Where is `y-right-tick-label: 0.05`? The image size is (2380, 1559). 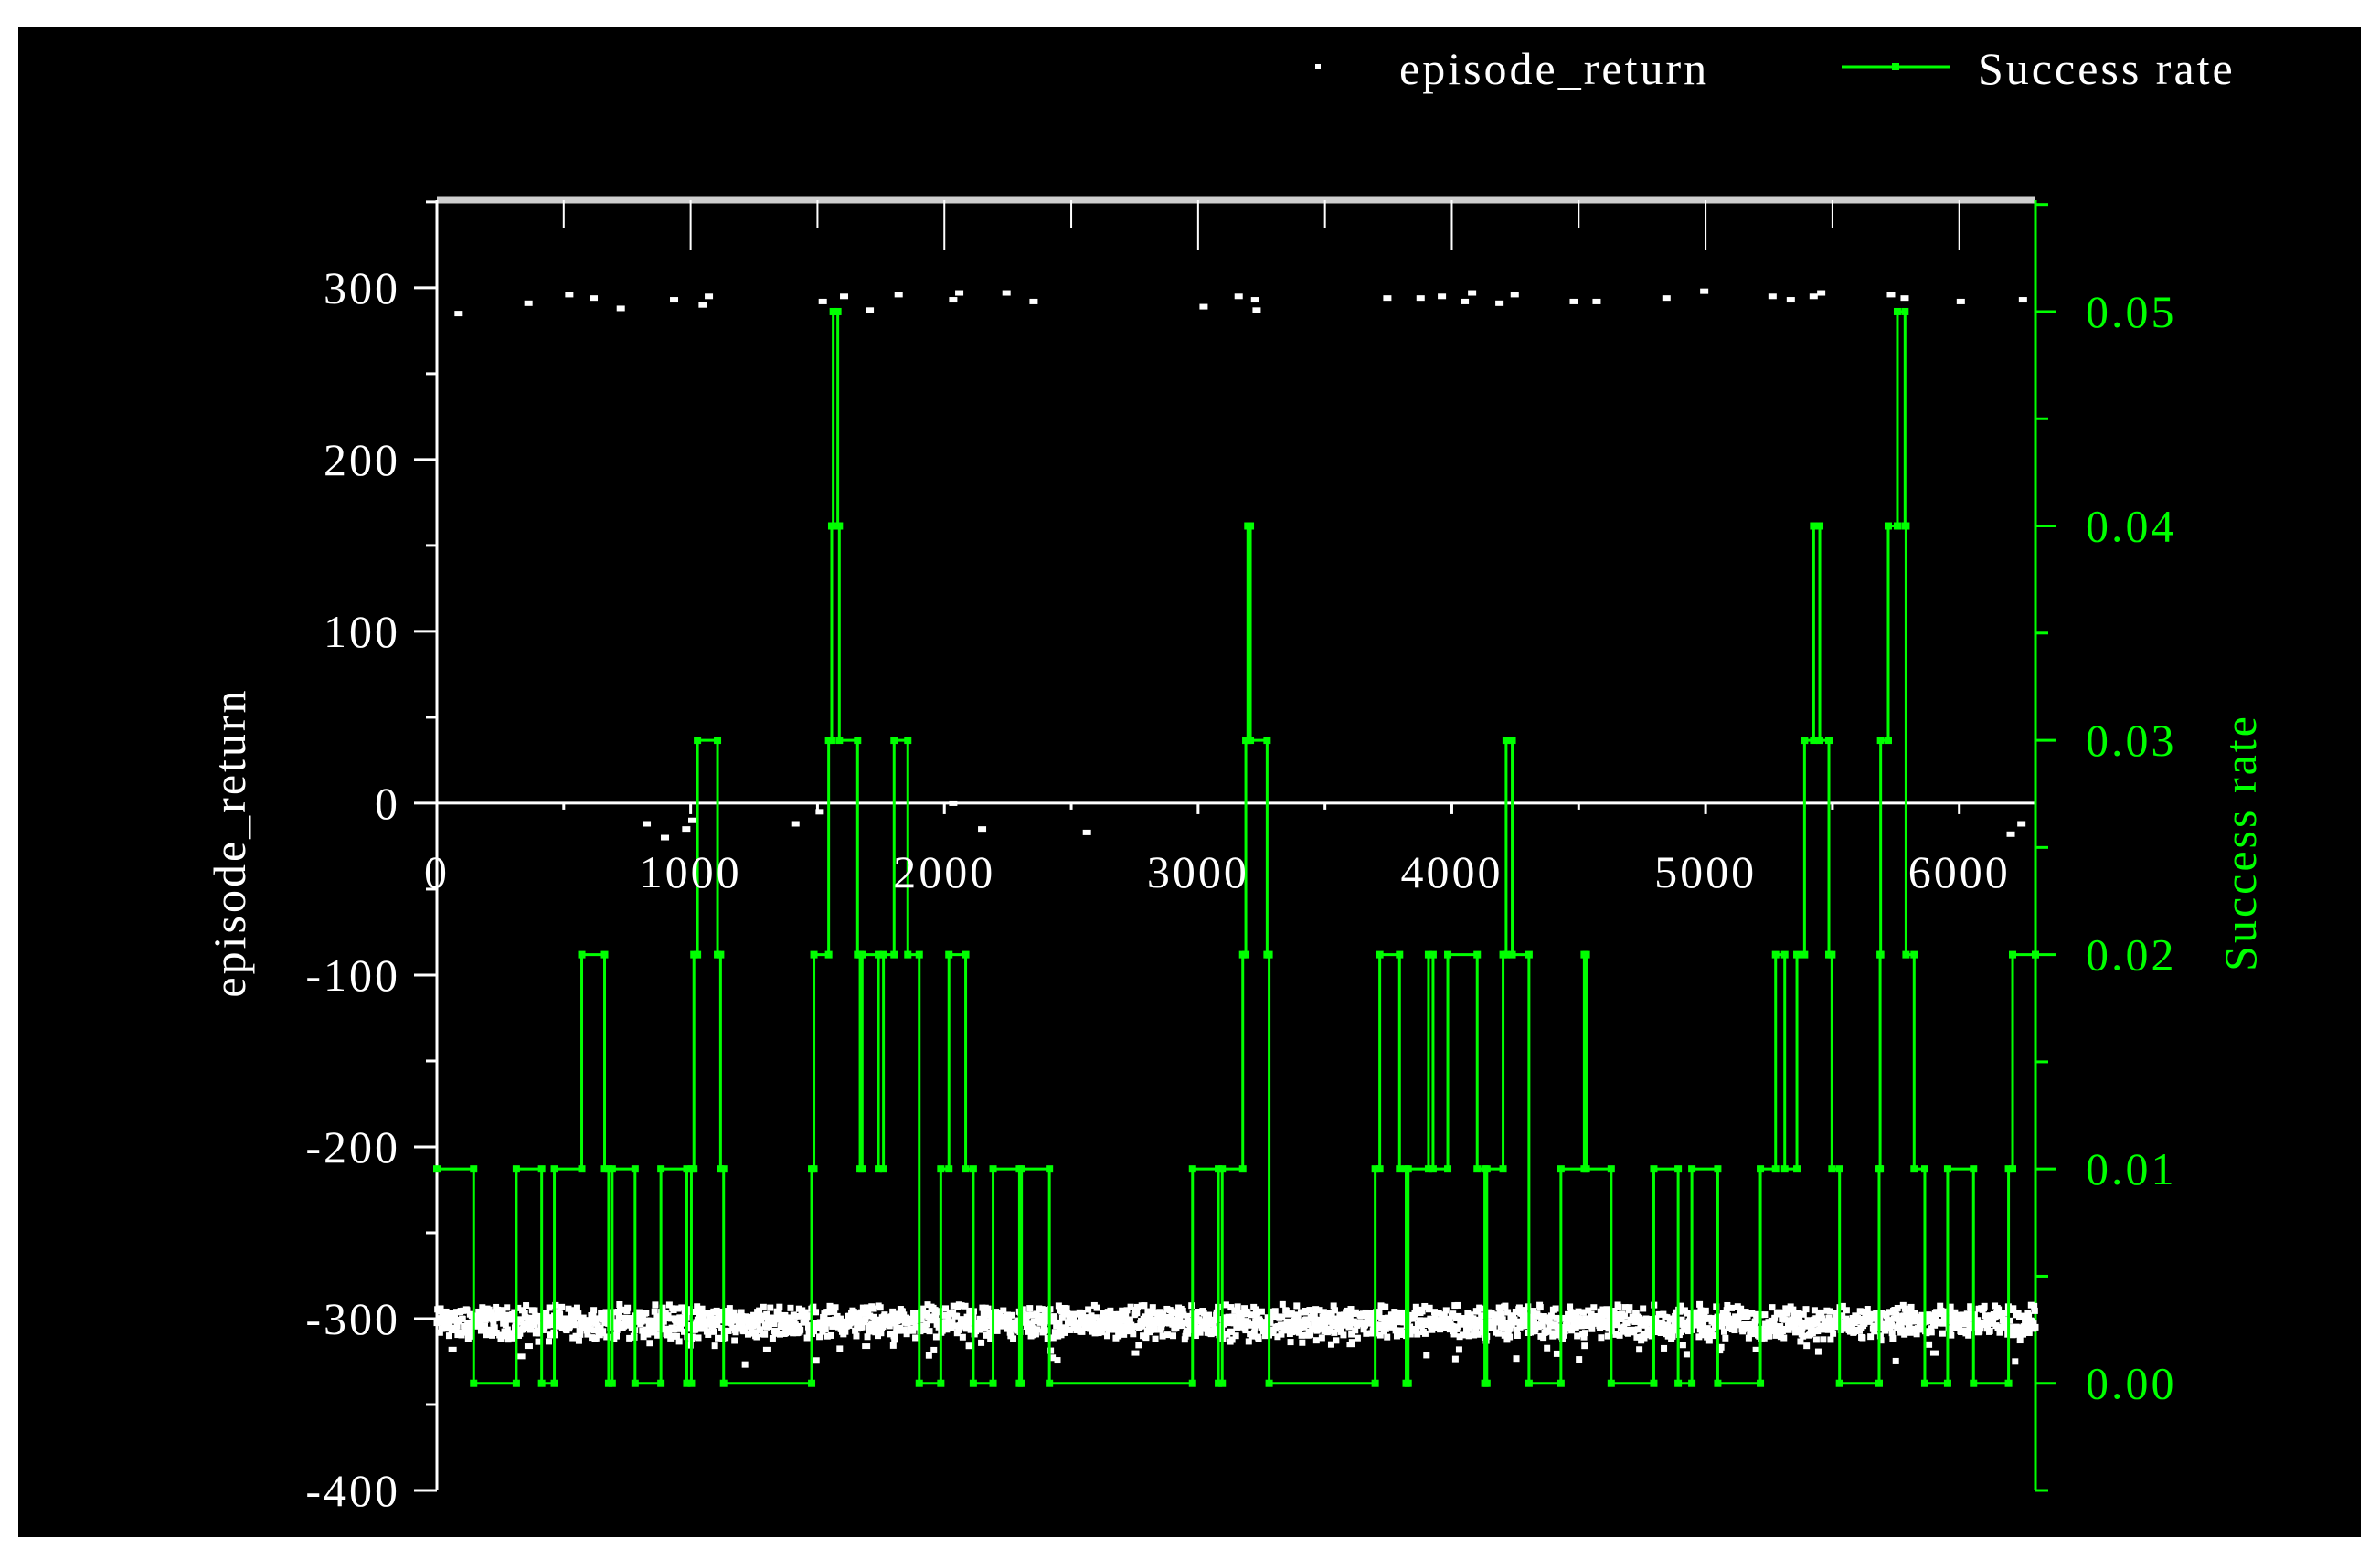 y-right-tick-label: 0.05 is located at coordinates (2132, 311).